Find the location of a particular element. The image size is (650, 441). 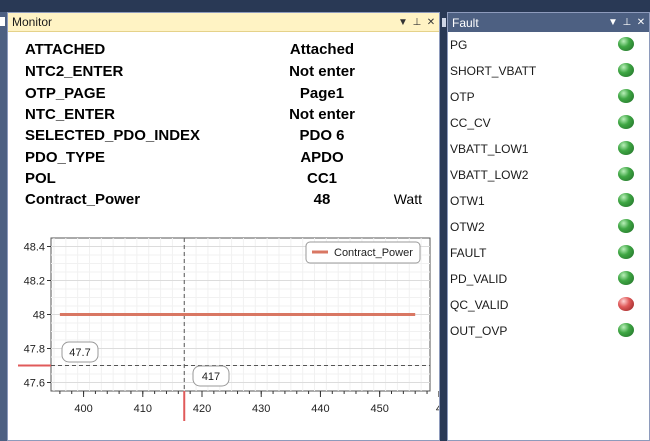

monitor-row: SELECTED_PDO_INDEX PDO 6 is located at coordinates (227, 137).